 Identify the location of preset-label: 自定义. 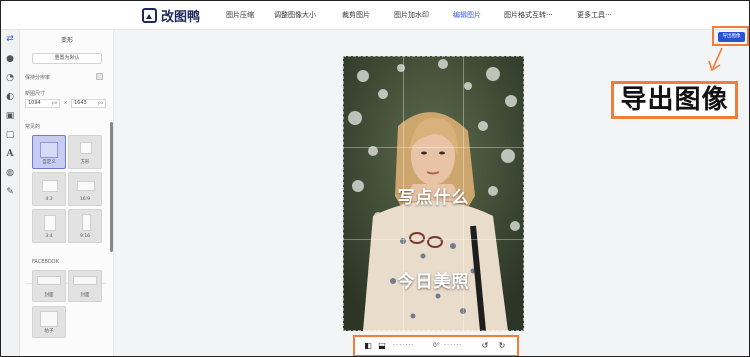
(49, 162).